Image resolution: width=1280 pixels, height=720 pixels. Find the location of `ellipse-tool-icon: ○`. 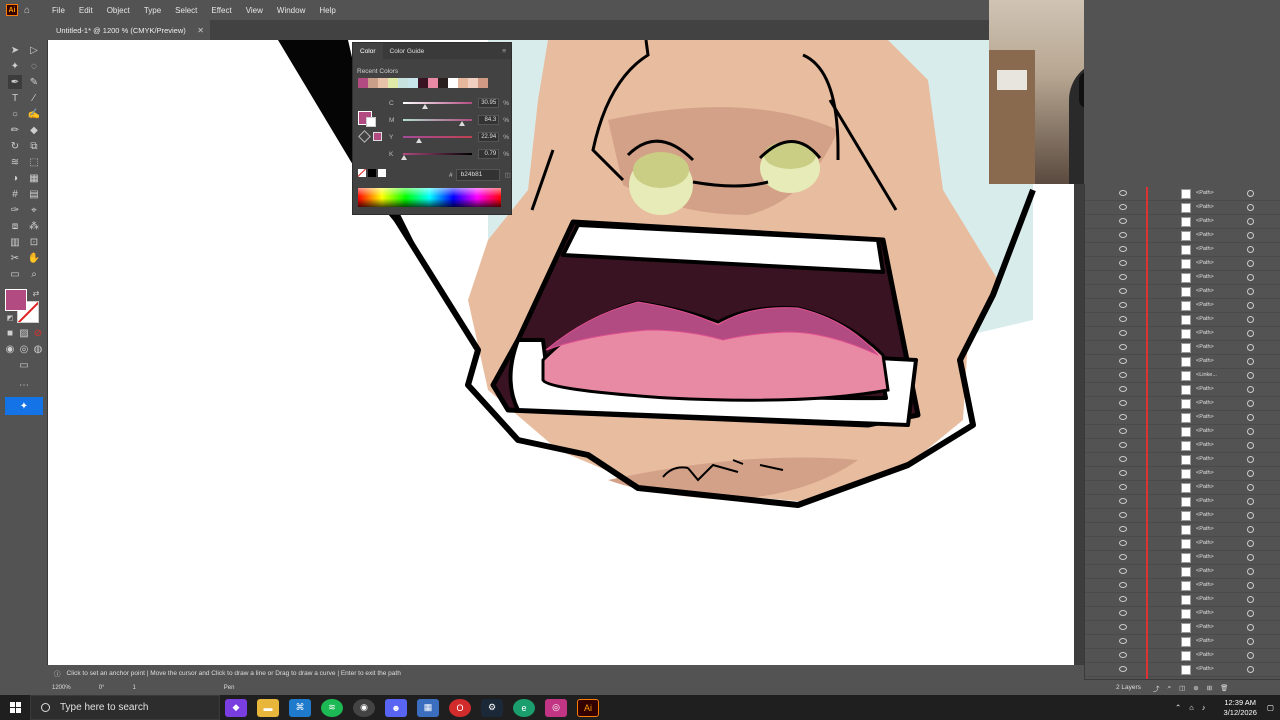

ellipse-tool-icon: ○ is located at coordinates (15, 114).